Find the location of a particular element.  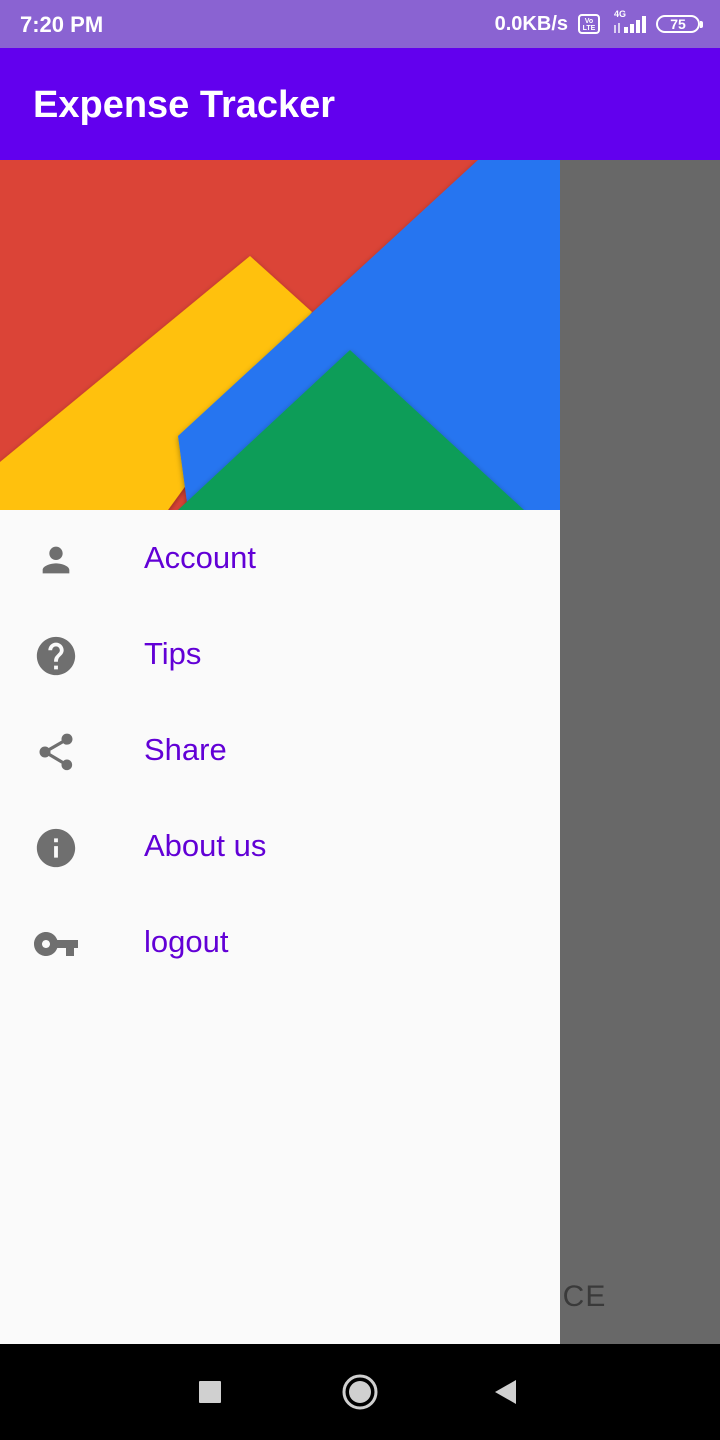

app-bar: Expense Tracker is located at coordinates (360, 104).